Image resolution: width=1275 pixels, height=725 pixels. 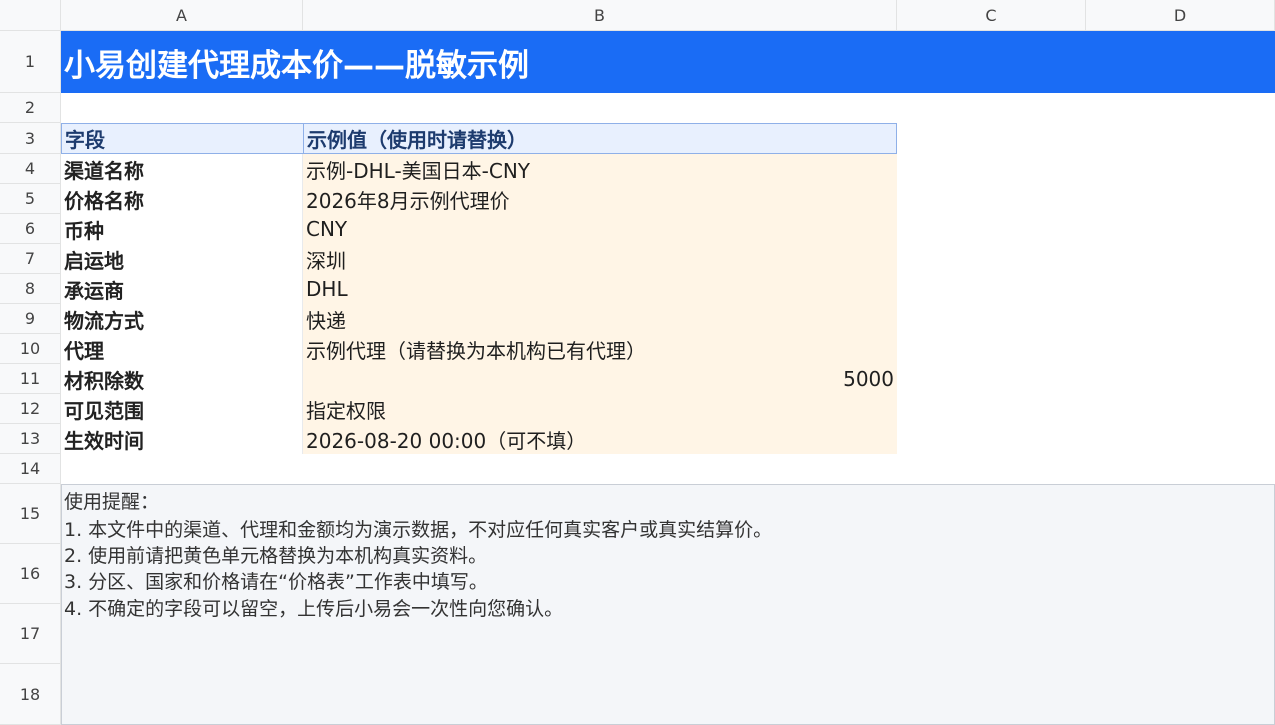 I want to click on field-value-cell: 指定权限, so click(x=600, y=409).